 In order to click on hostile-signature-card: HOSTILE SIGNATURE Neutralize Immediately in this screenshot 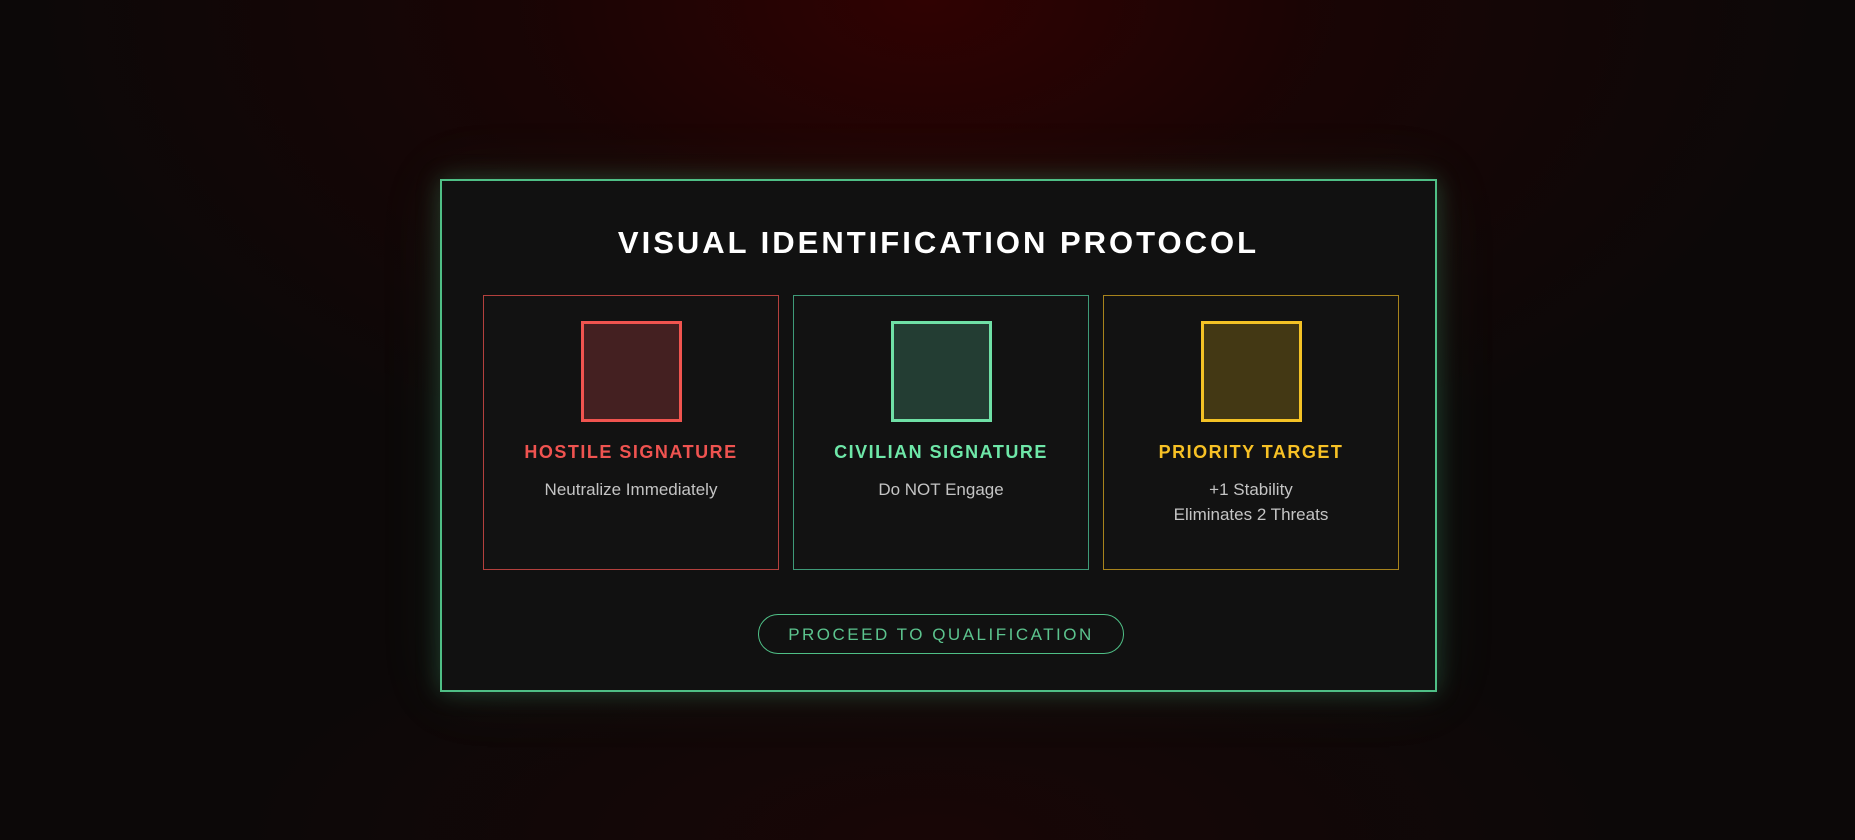, I will do `click(631, 432)`.